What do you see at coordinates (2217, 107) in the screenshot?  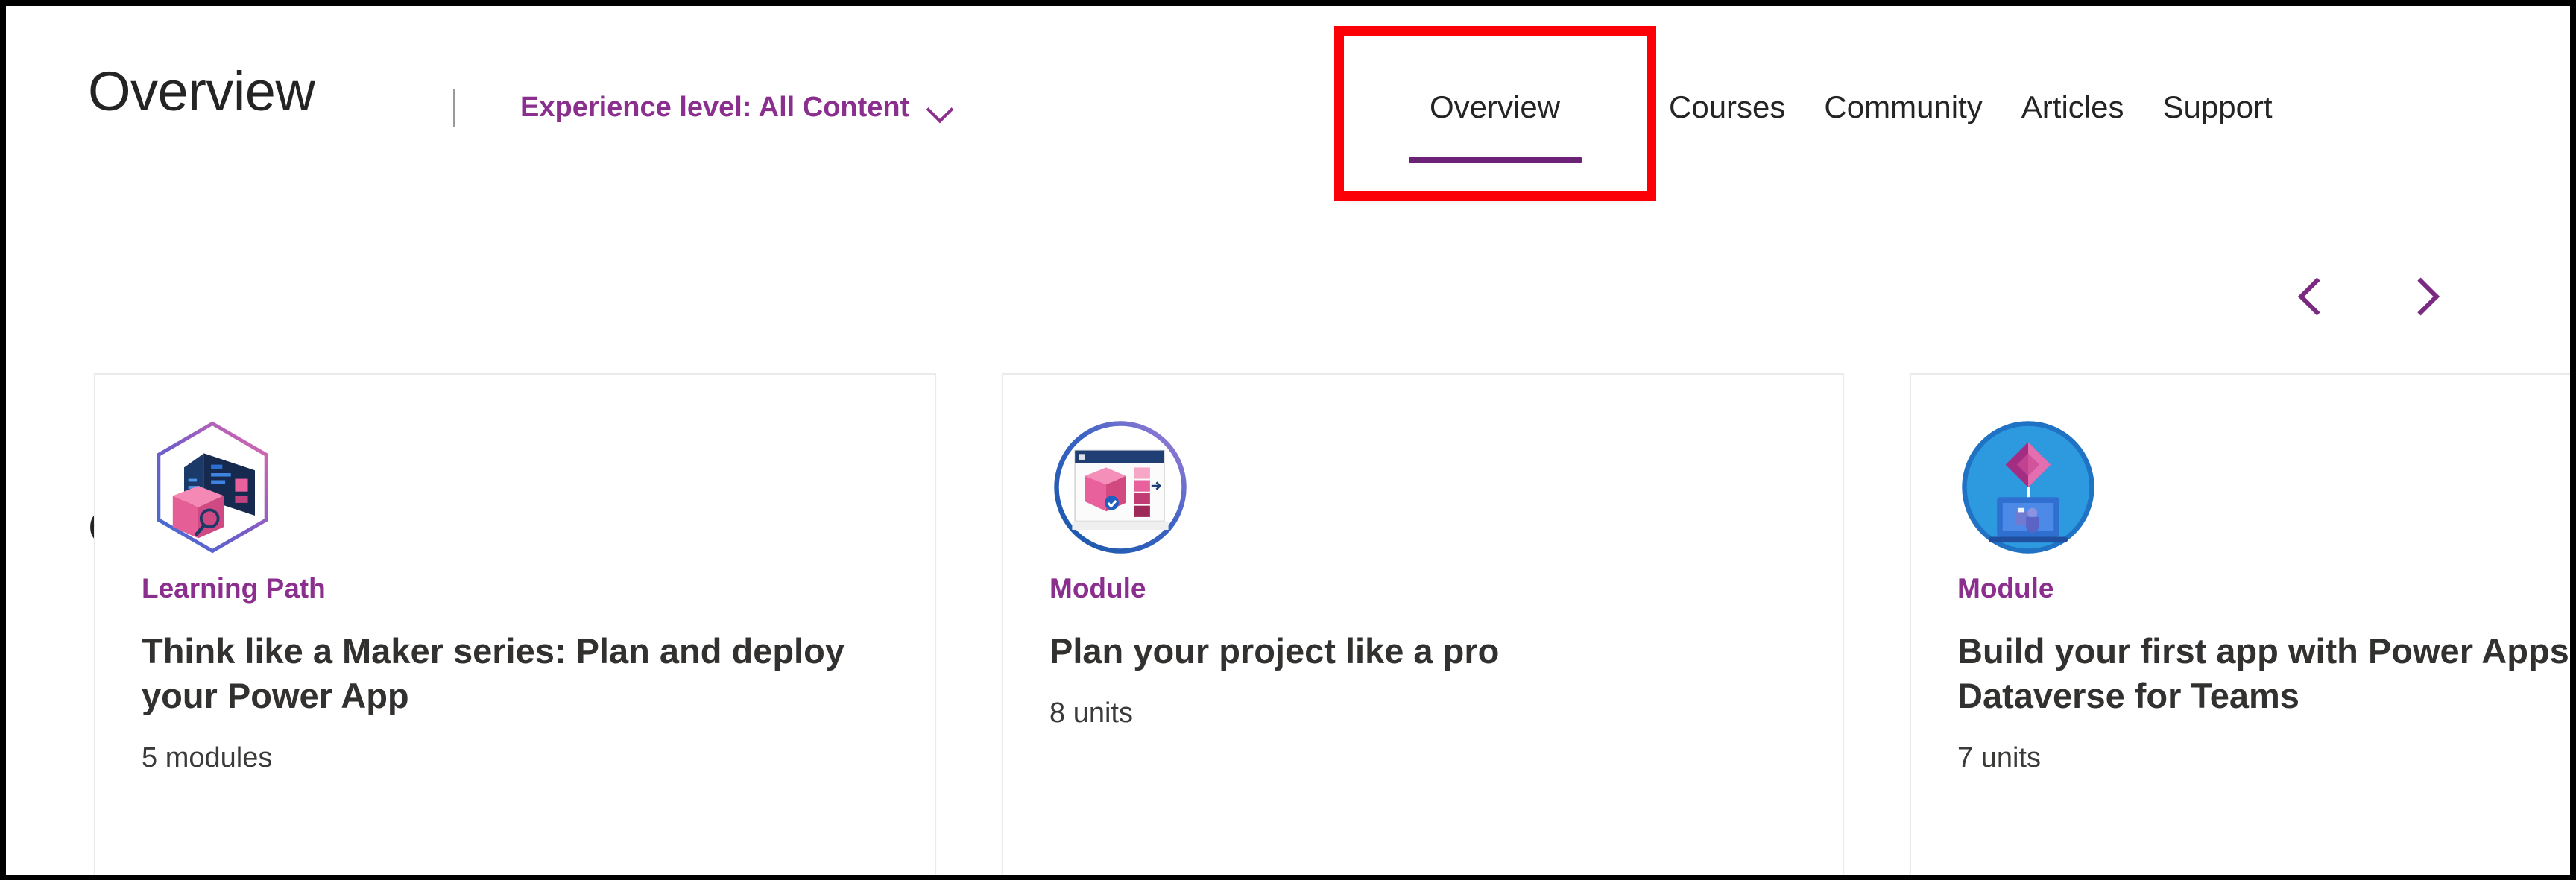 I see `tab-support-label: Support` at bounding box center [2217, 107].